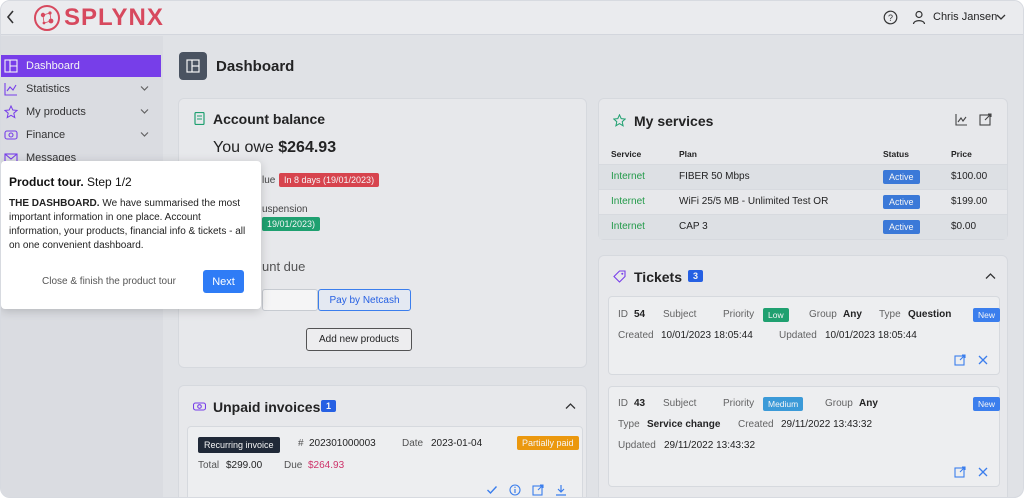 The width and height of the screenshot is (1024, 498). Describe the element at coordinates (629, 424) in the screenshot. I see `ticket-type-label: Type` at that location.